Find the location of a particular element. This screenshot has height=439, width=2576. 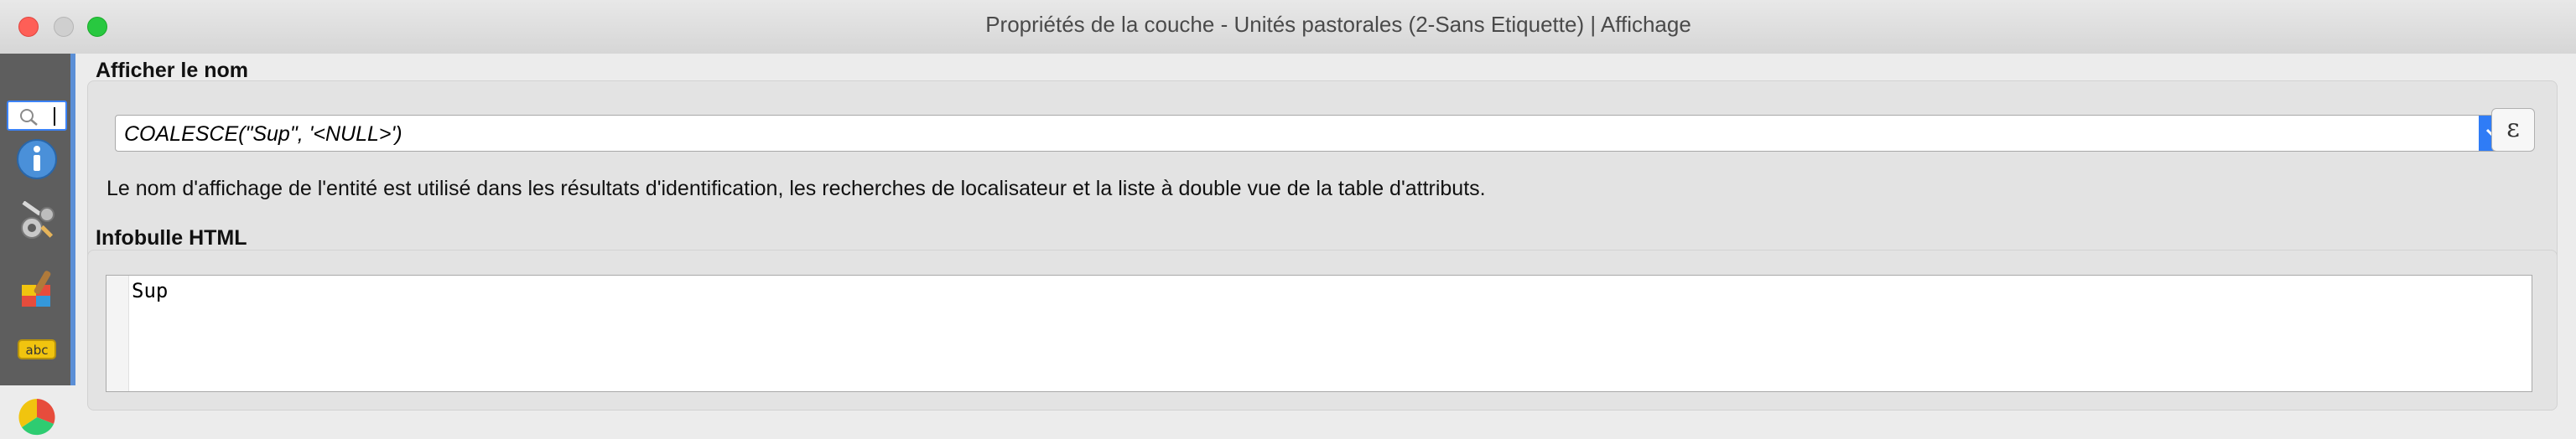

labels-abc-icon: abc is located at coordinates (37, 350).